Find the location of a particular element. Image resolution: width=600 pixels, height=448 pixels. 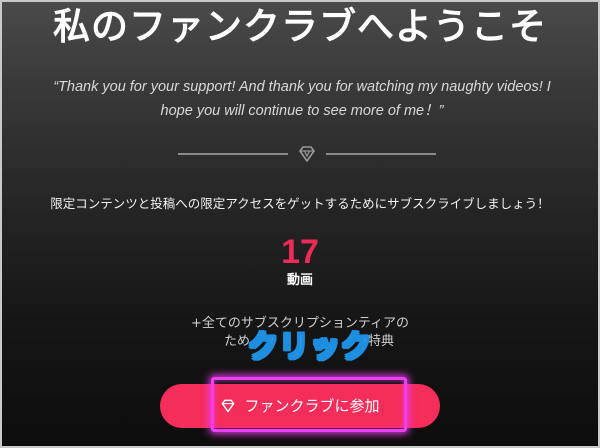

video-count: 17 is located at coordinates (300, 252).